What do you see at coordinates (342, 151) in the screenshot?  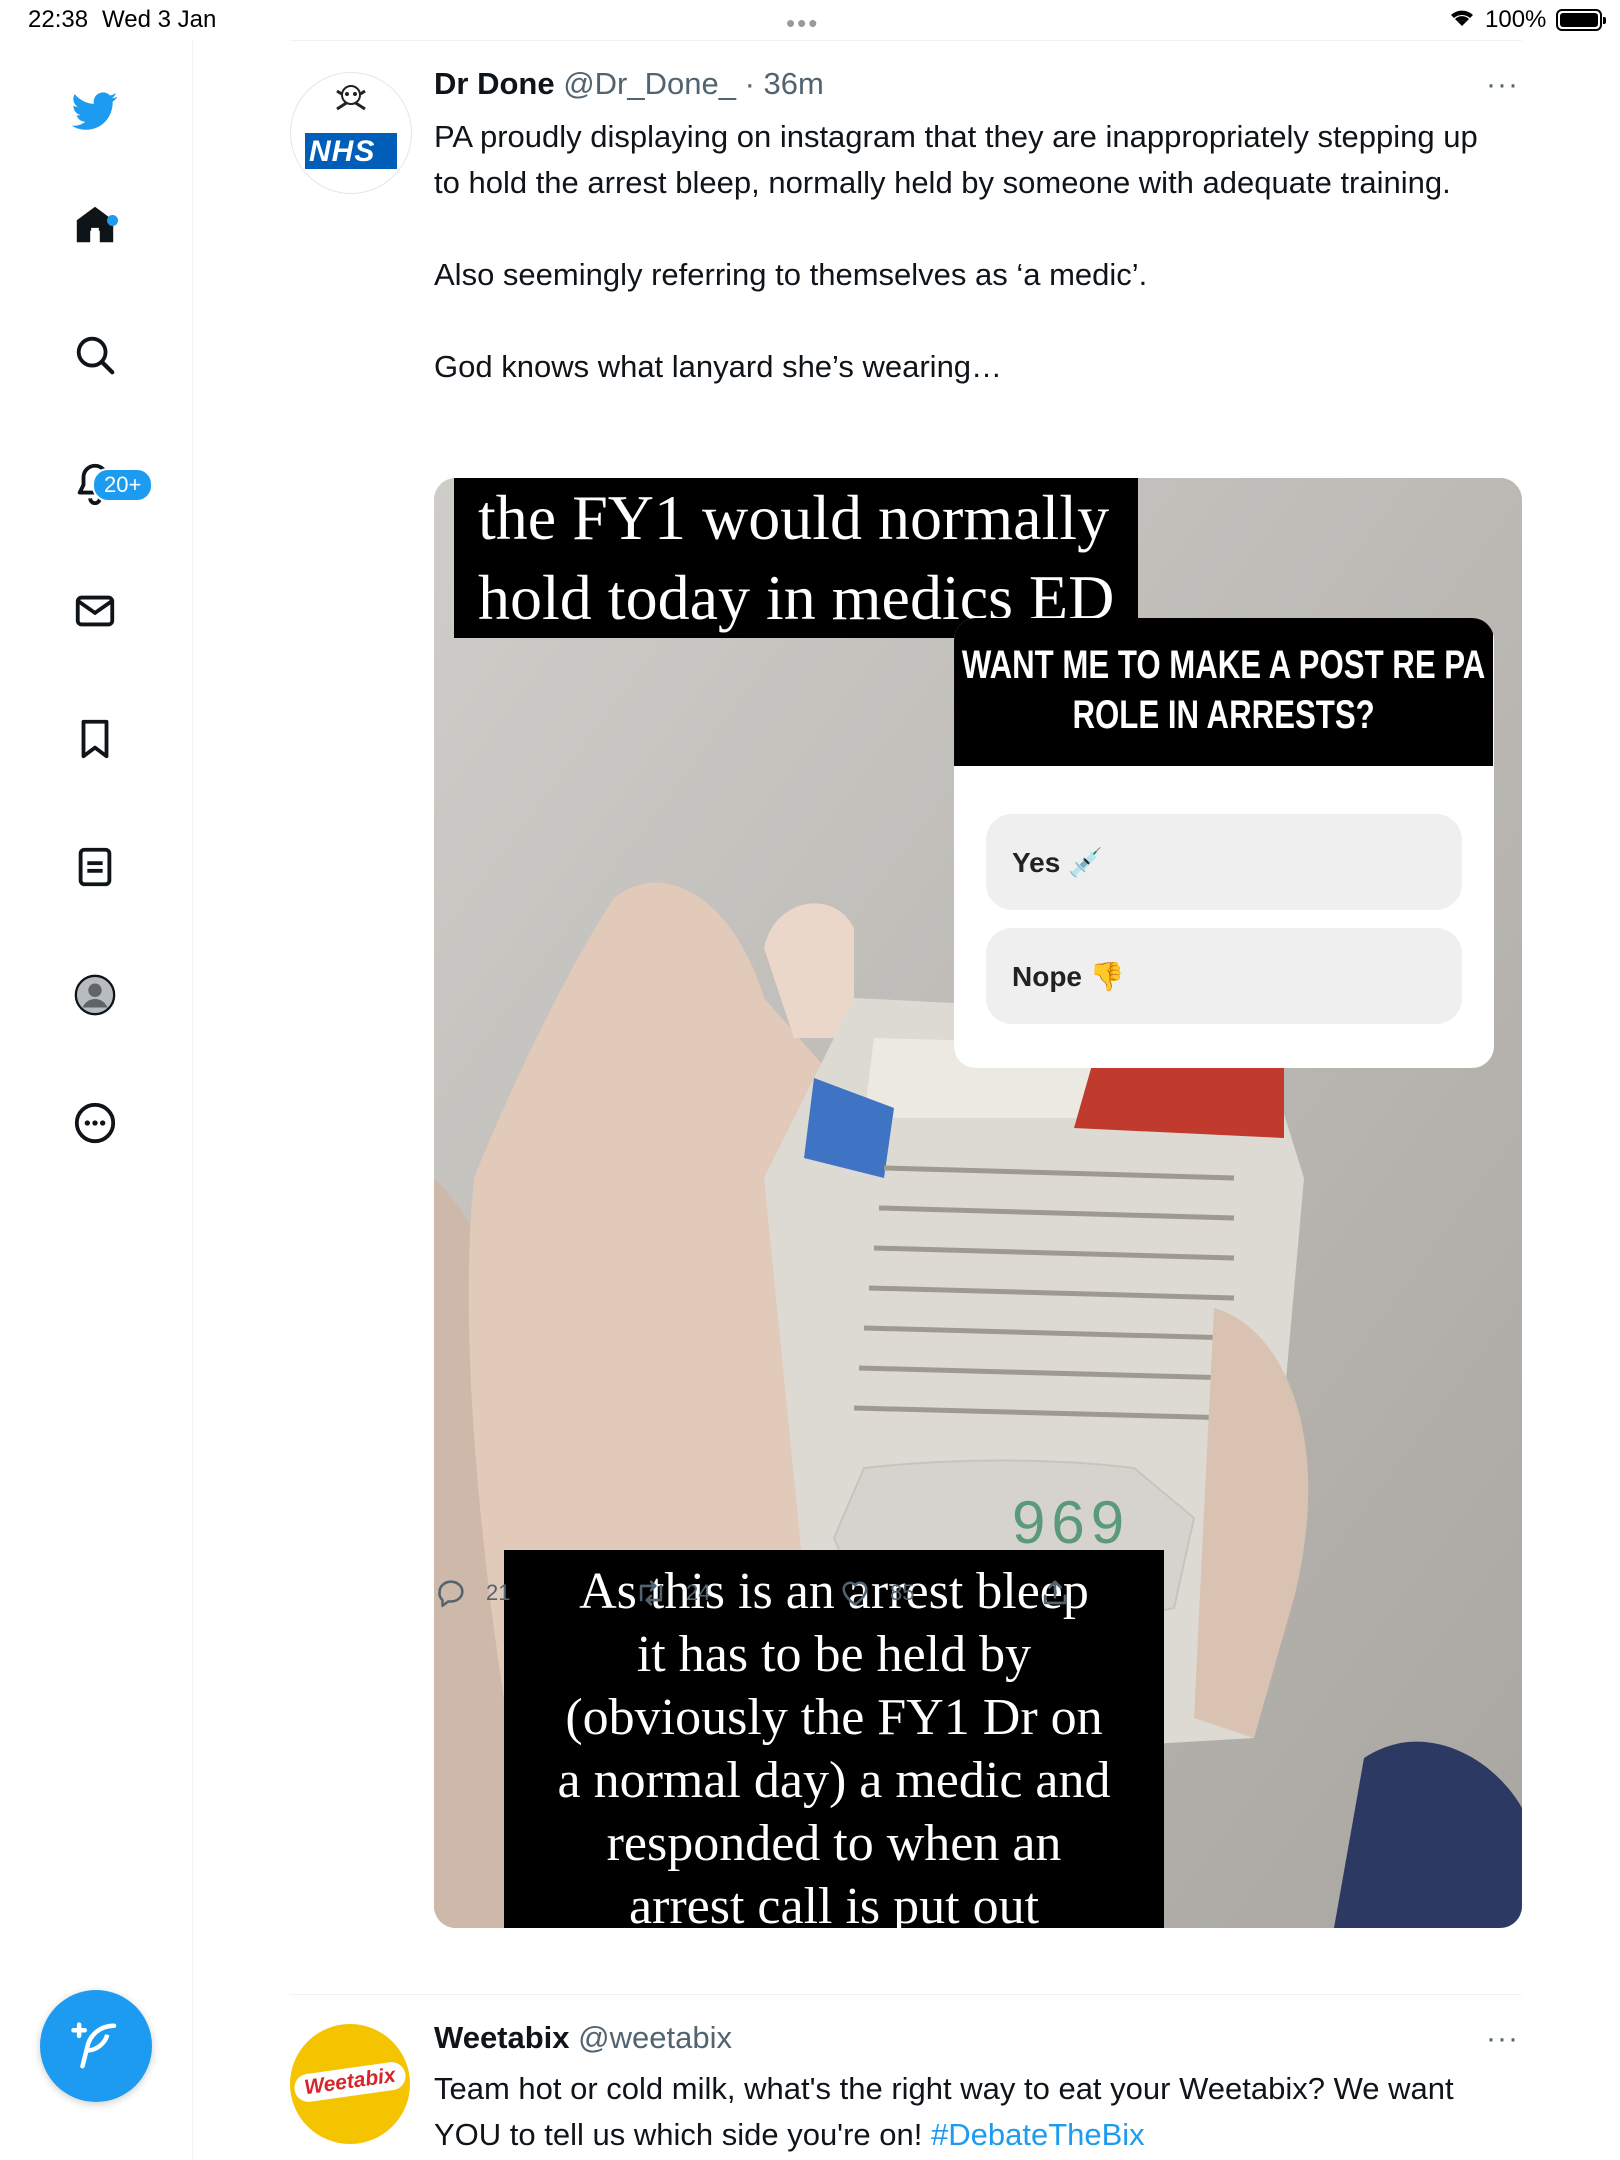 I see `nhs-logo: NHS` at bounding box center [342, 151].